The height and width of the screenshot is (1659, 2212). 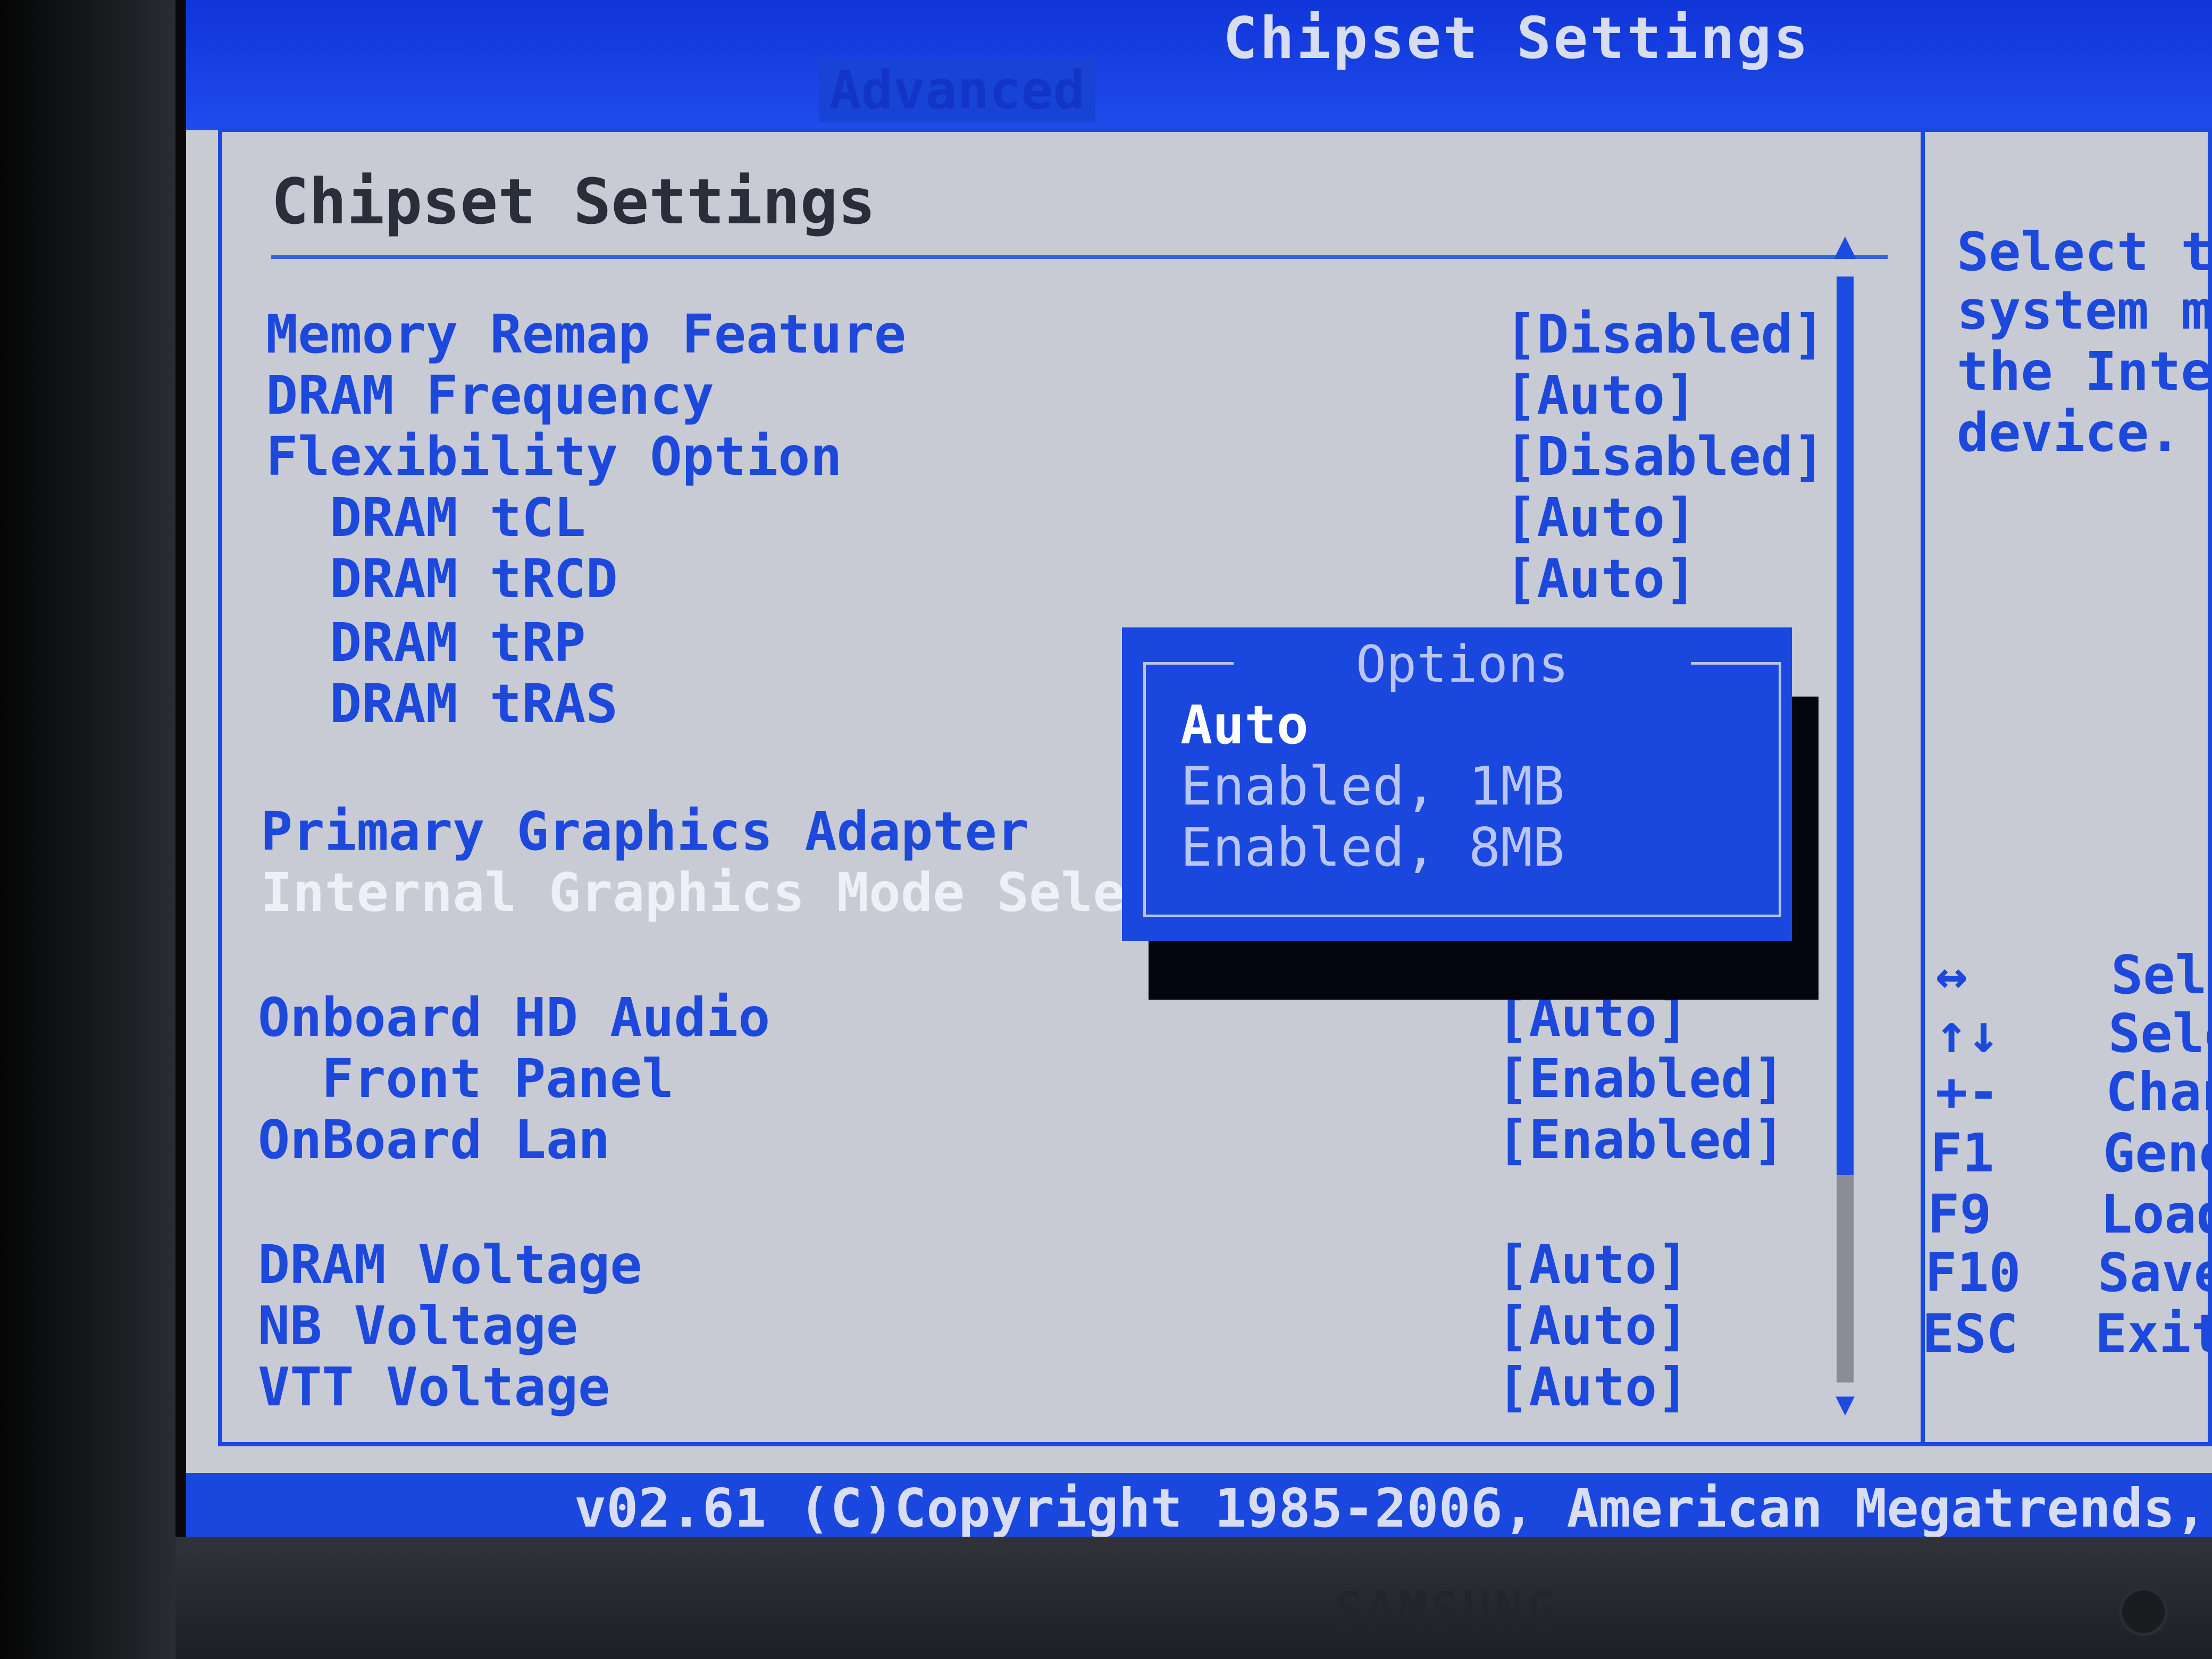 What do you see at coordinates (1079, 257) in the screenshot?
I see `title-divider` at bounding box center [1079, 257].